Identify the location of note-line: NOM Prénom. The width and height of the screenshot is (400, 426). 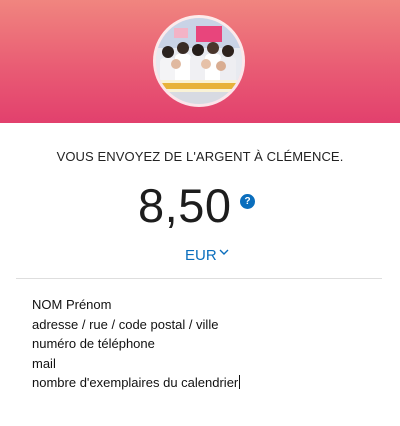
(72, 304).